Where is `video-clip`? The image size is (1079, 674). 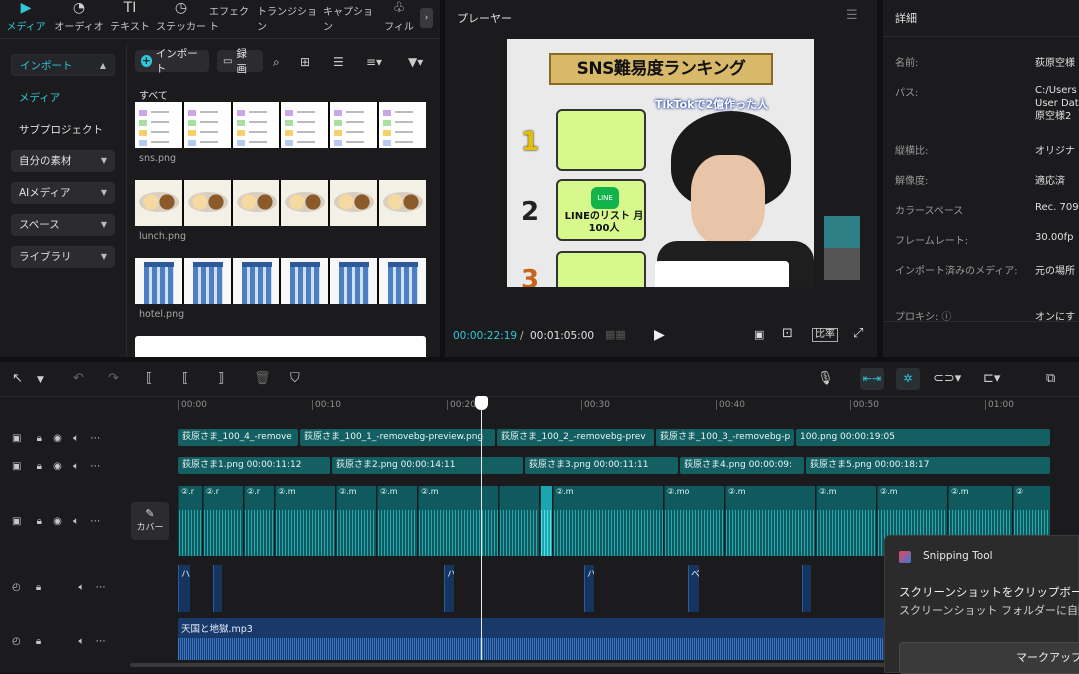 video-clip is located at coordinates (519, 521).